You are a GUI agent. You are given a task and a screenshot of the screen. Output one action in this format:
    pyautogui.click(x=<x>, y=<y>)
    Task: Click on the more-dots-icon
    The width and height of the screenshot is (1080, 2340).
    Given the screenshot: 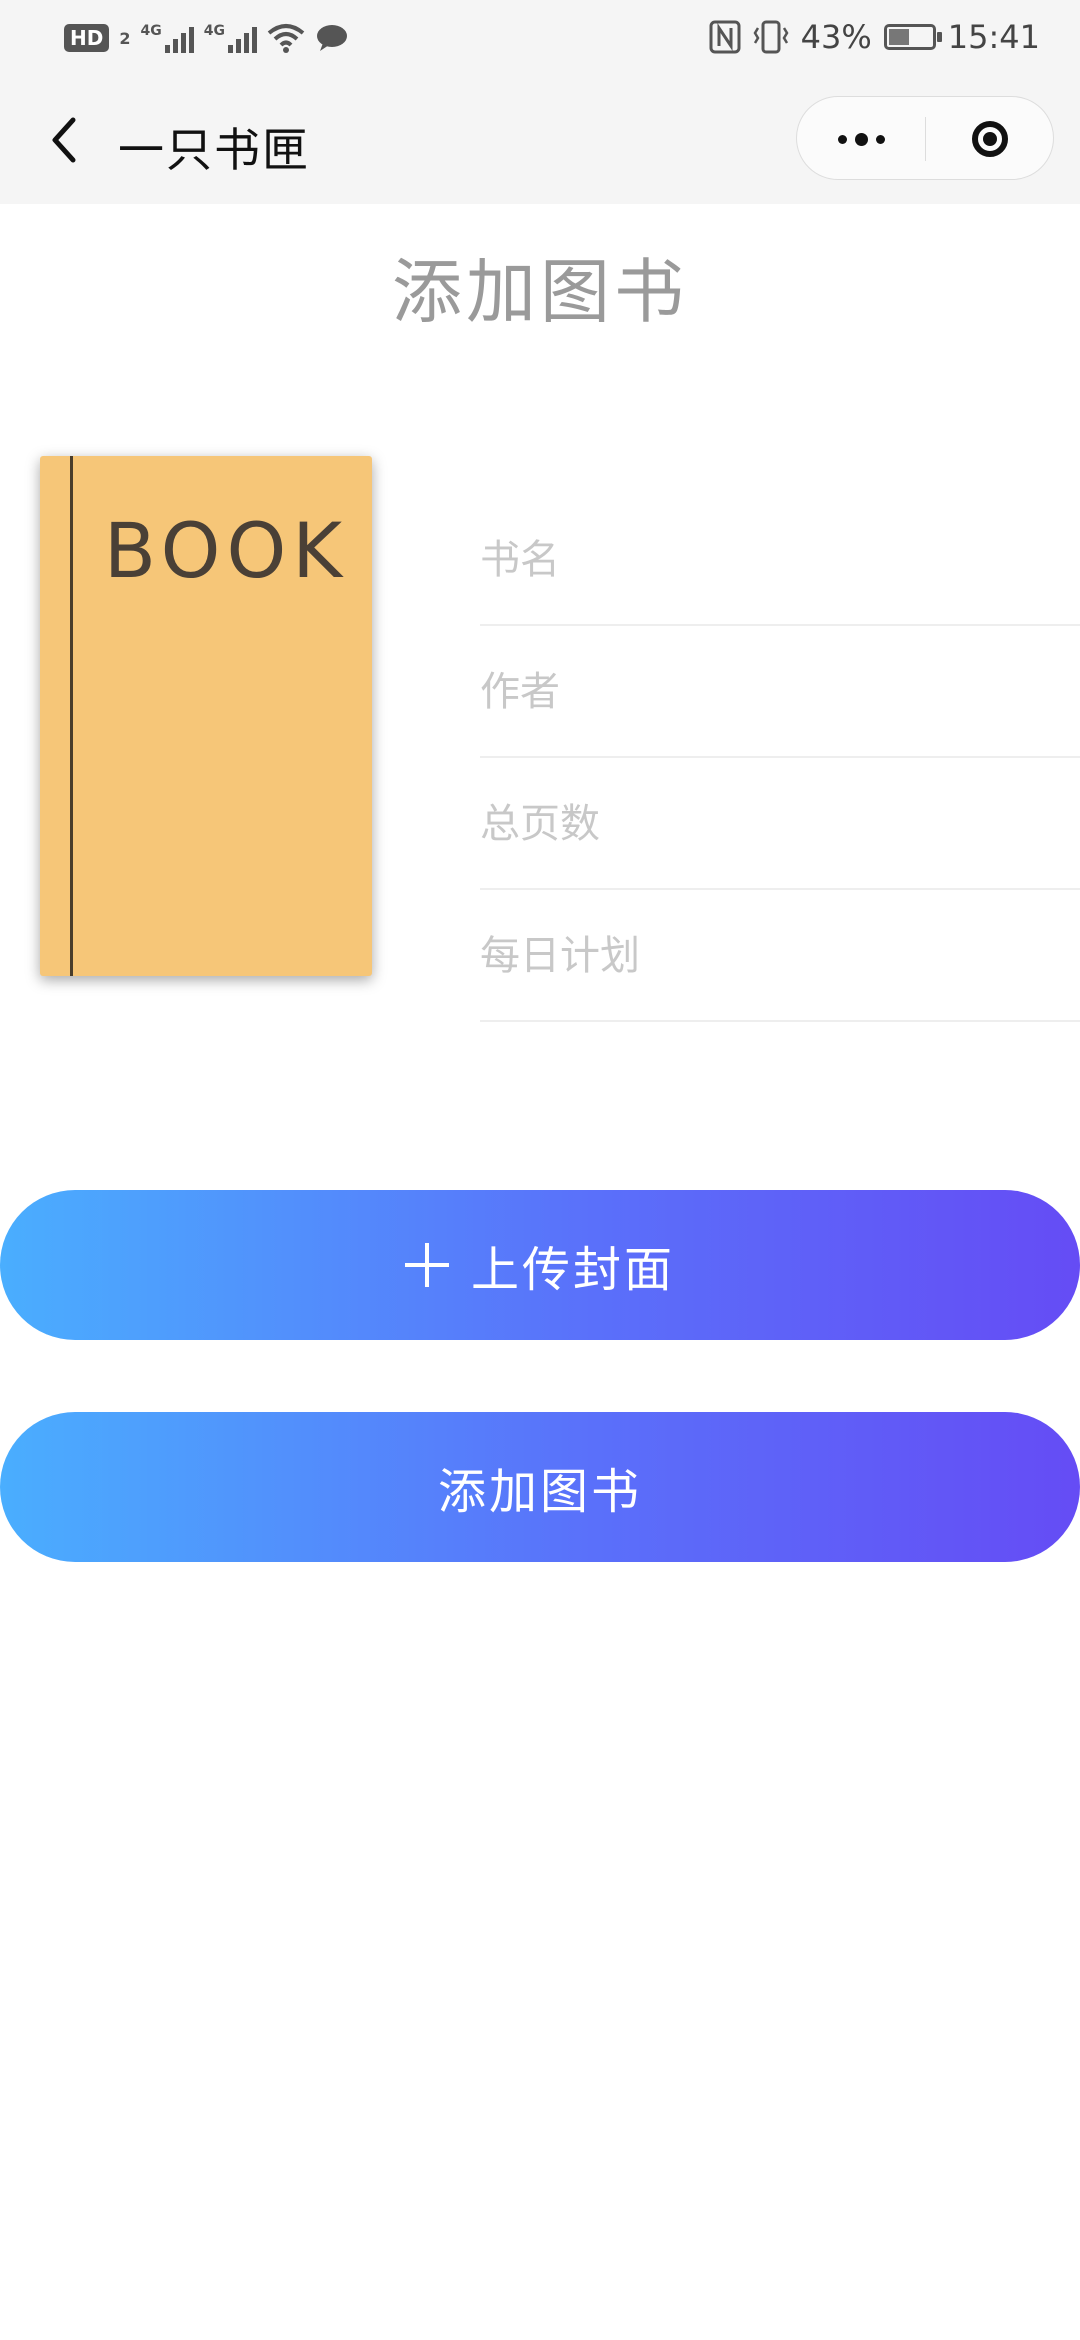 What is the action you would take?
    pyautogui.click(x=842, y=139)
    